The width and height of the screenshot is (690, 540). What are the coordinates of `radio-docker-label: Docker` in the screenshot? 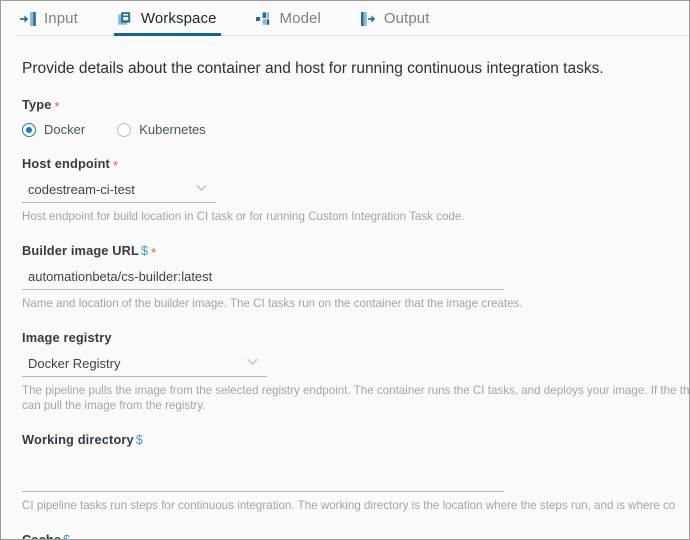 It's located at (65, 129).